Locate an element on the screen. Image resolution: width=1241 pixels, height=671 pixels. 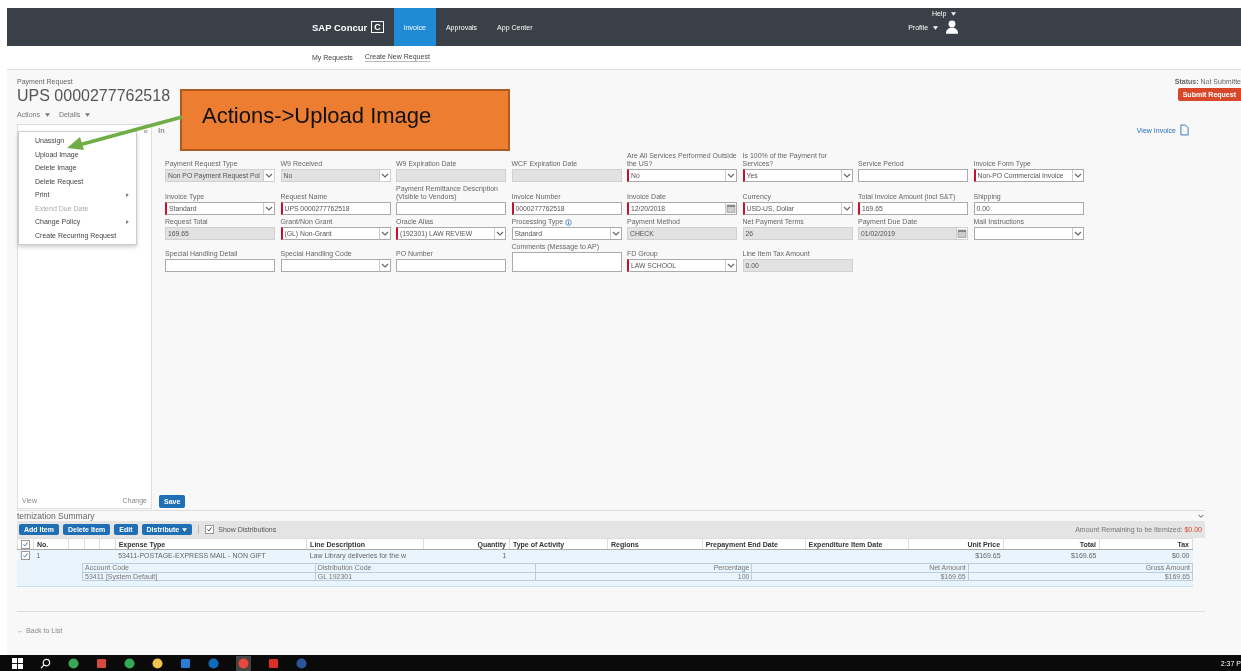
callout: Actions->Upload Image is located at coordinates (345, 120).